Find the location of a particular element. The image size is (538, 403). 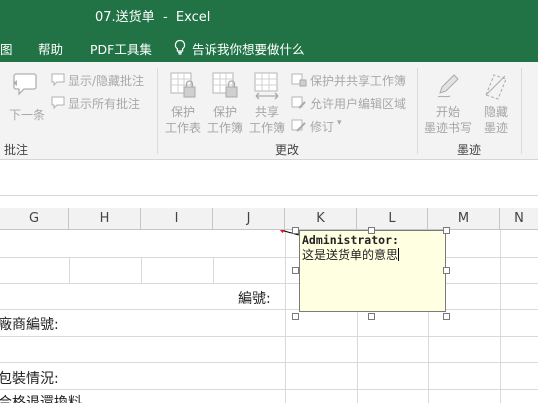

next-comment-label: 下一条 is located at coordinates (27, 115).